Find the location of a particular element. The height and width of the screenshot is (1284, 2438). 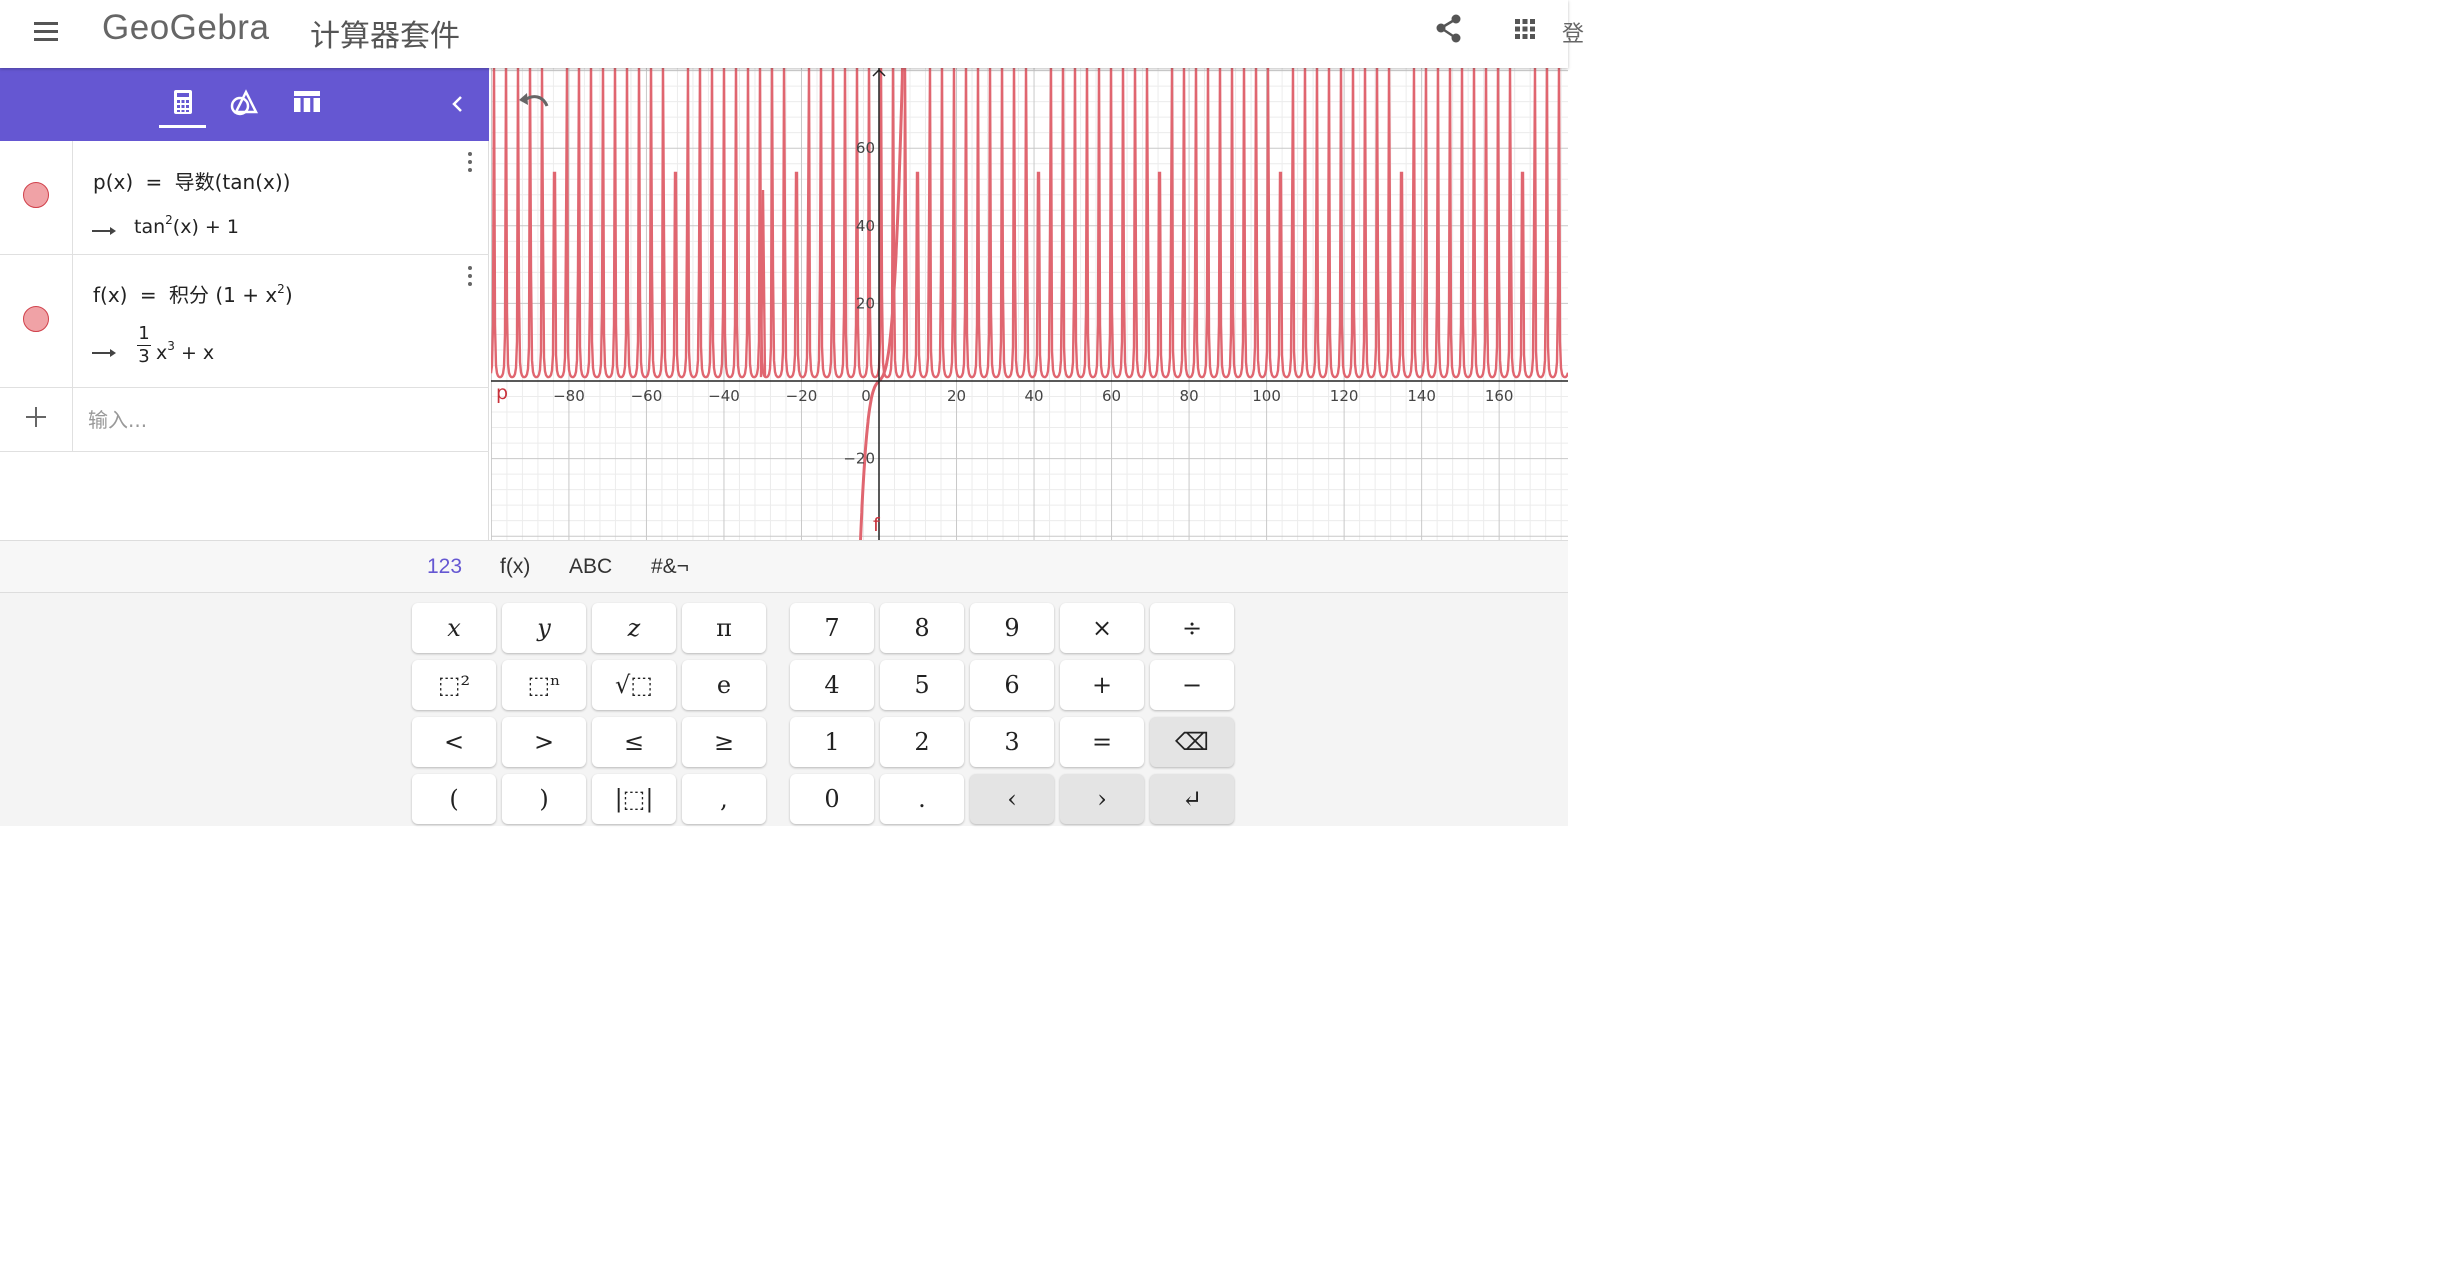

key-pi: π is located at coordinates (724, 628).